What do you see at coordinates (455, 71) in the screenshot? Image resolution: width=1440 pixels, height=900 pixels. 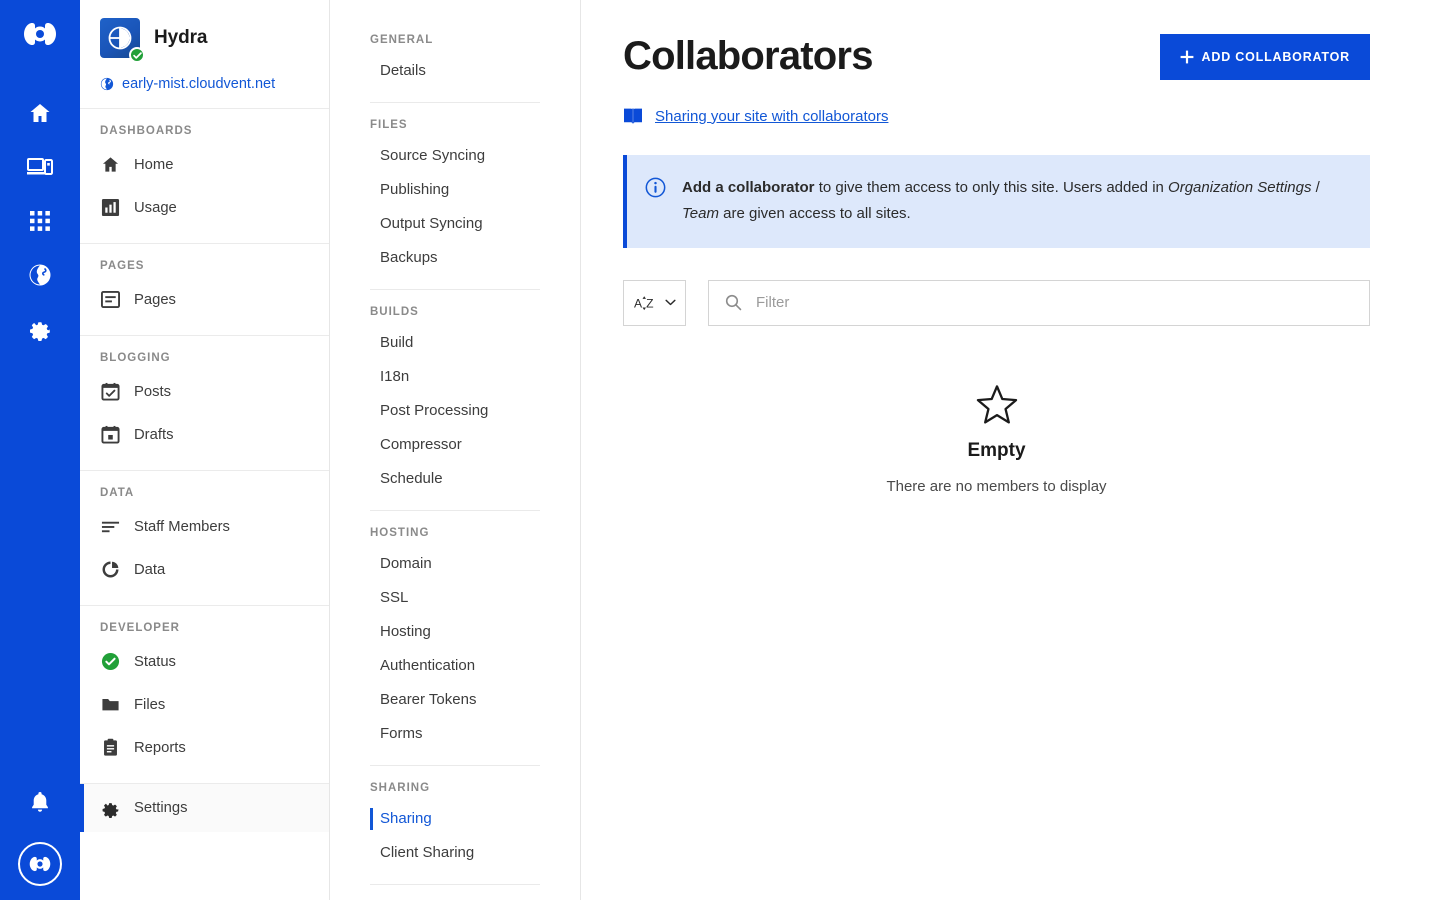 I see `settings-item-details: Details` at bounding box center [455, 71].